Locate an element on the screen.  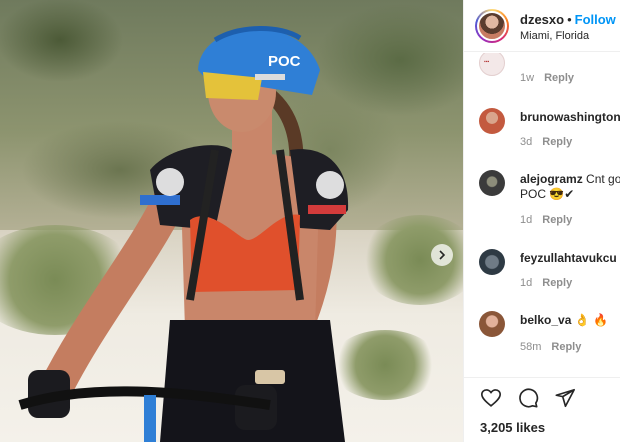
commenter-username: feyzullahtavukcu is located at coordinates (568, 258).